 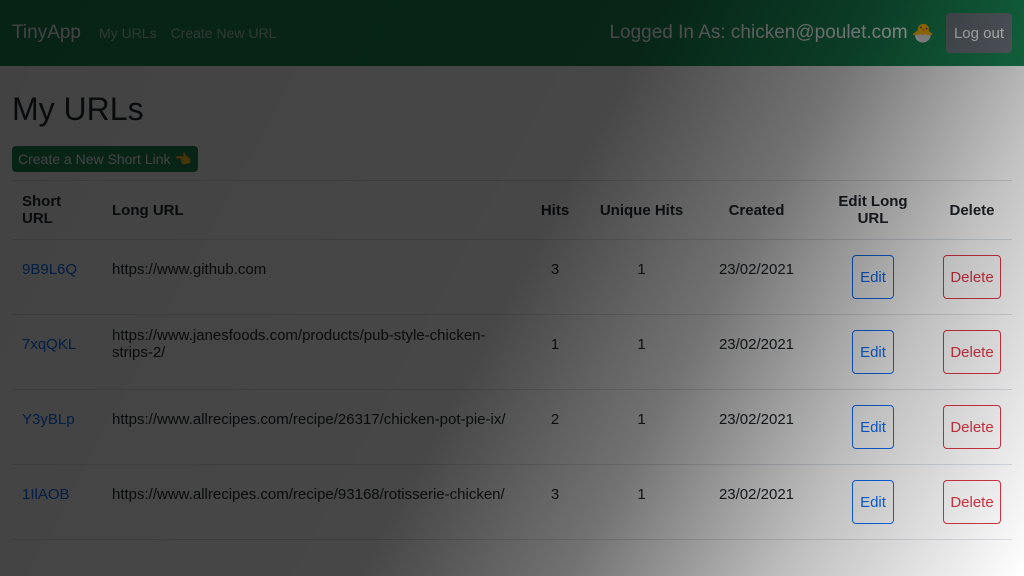 What do you see at coordinates (758, 32) in the screenshot?
I see `logged-in-text: Logged In As: chicken@poulet.com` at bounding box center [758, 32].